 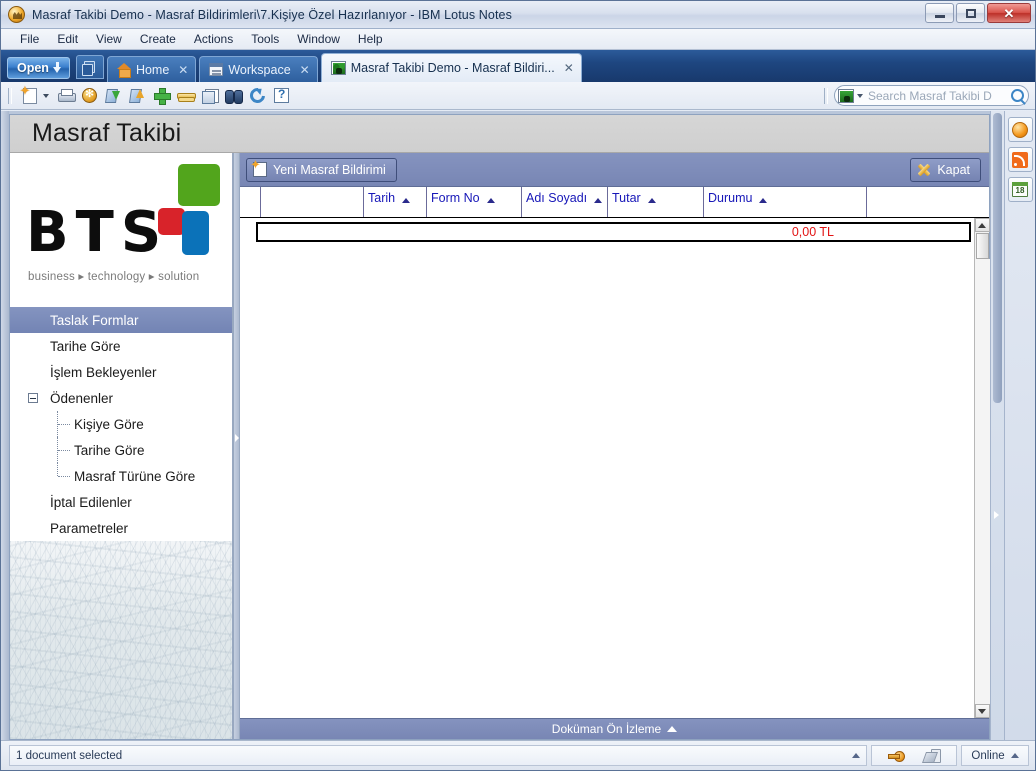 I want to click on lock-icon, so click(x=933, y=756).